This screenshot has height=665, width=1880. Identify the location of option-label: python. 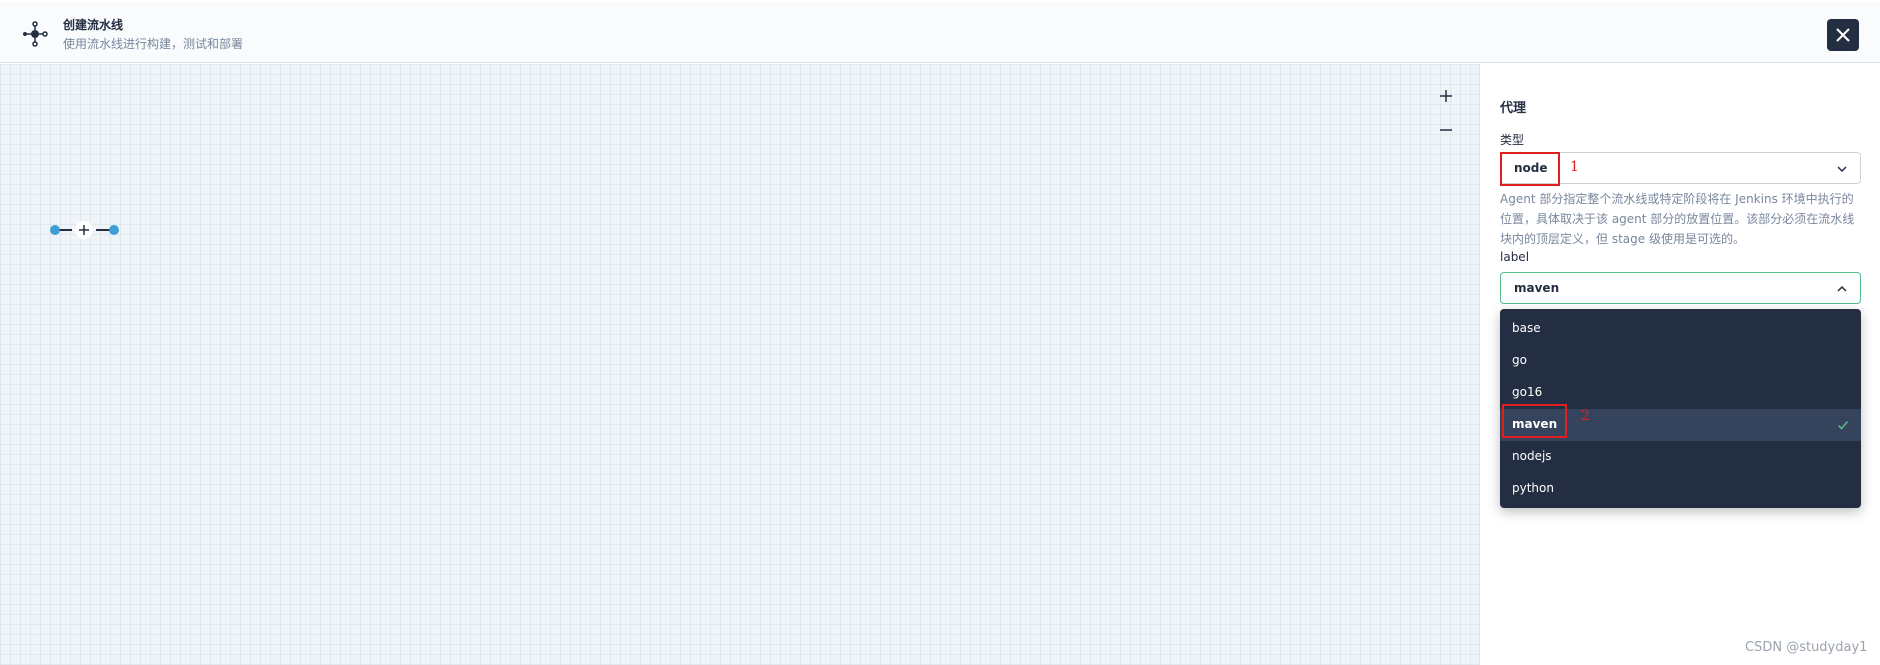
(1533, 488).